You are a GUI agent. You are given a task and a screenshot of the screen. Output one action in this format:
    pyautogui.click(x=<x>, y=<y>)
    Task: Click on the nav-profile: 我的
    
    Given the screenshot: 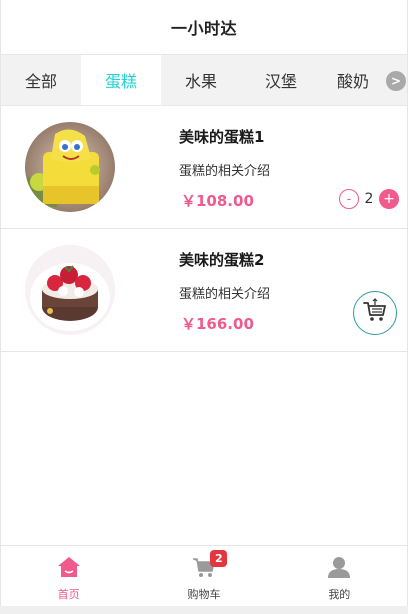 What is the action you would take?
    pyautogui.click(x=339, y=576)
    